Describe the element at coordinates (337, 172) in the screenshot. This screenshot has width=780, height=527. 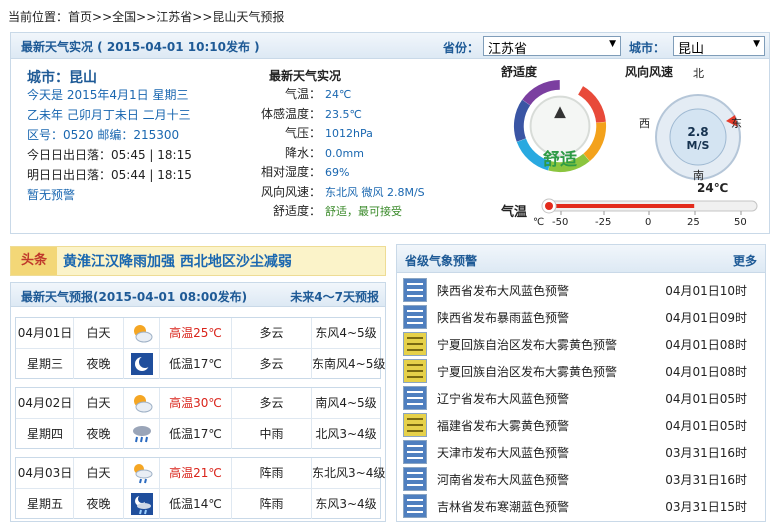
I see `obs-value: 69%` at that location.